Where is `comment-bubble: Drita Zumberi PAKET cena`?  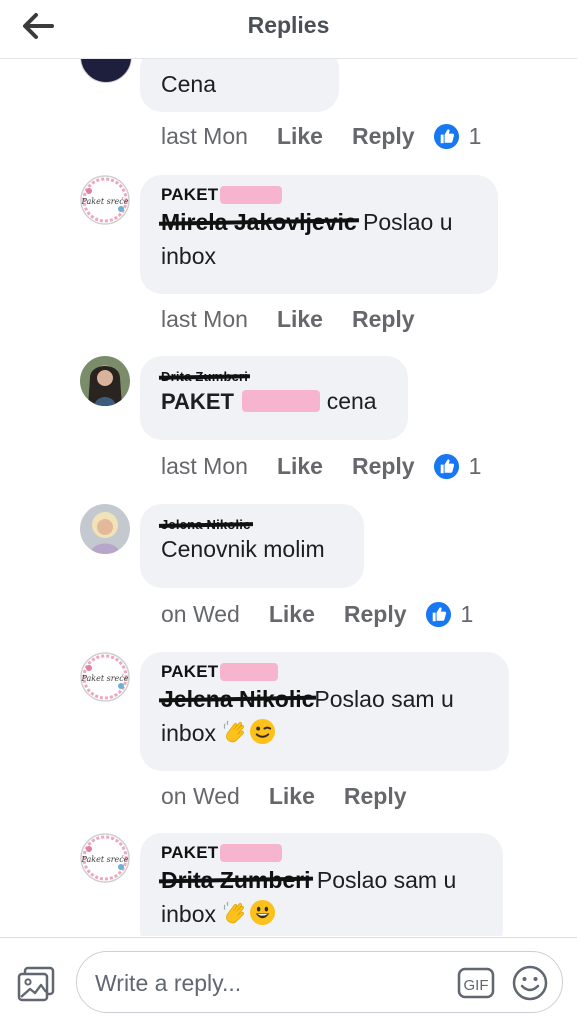 comment-bubble: Drita Zumberi PAKET cena is located at coordinates (274, 398).